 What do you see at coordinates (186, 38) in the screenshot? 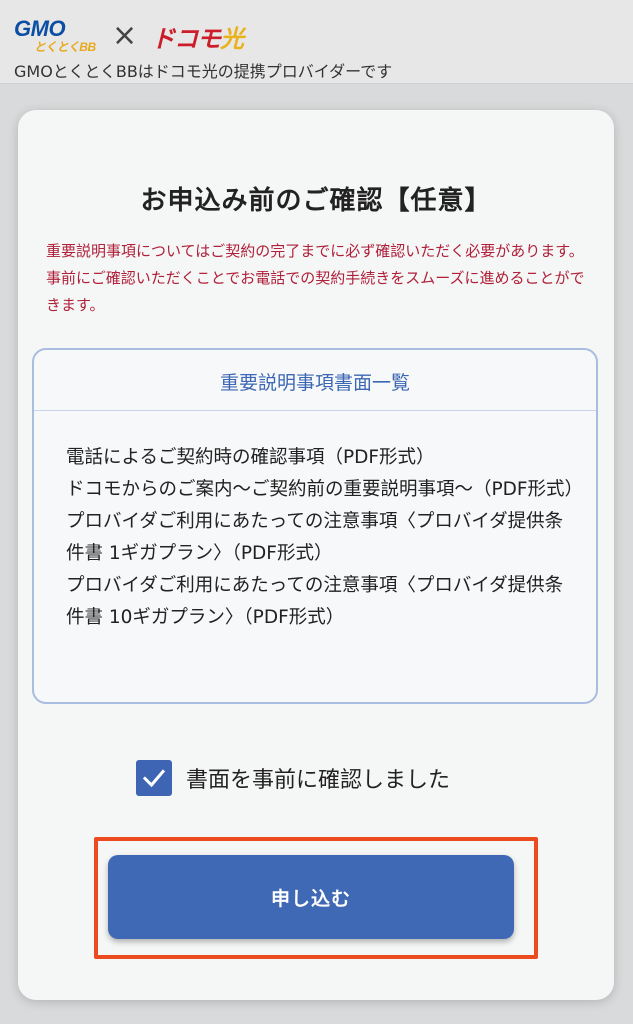
I see `docomo-logo-text: ドコモ` at bounding box center [186, 38].